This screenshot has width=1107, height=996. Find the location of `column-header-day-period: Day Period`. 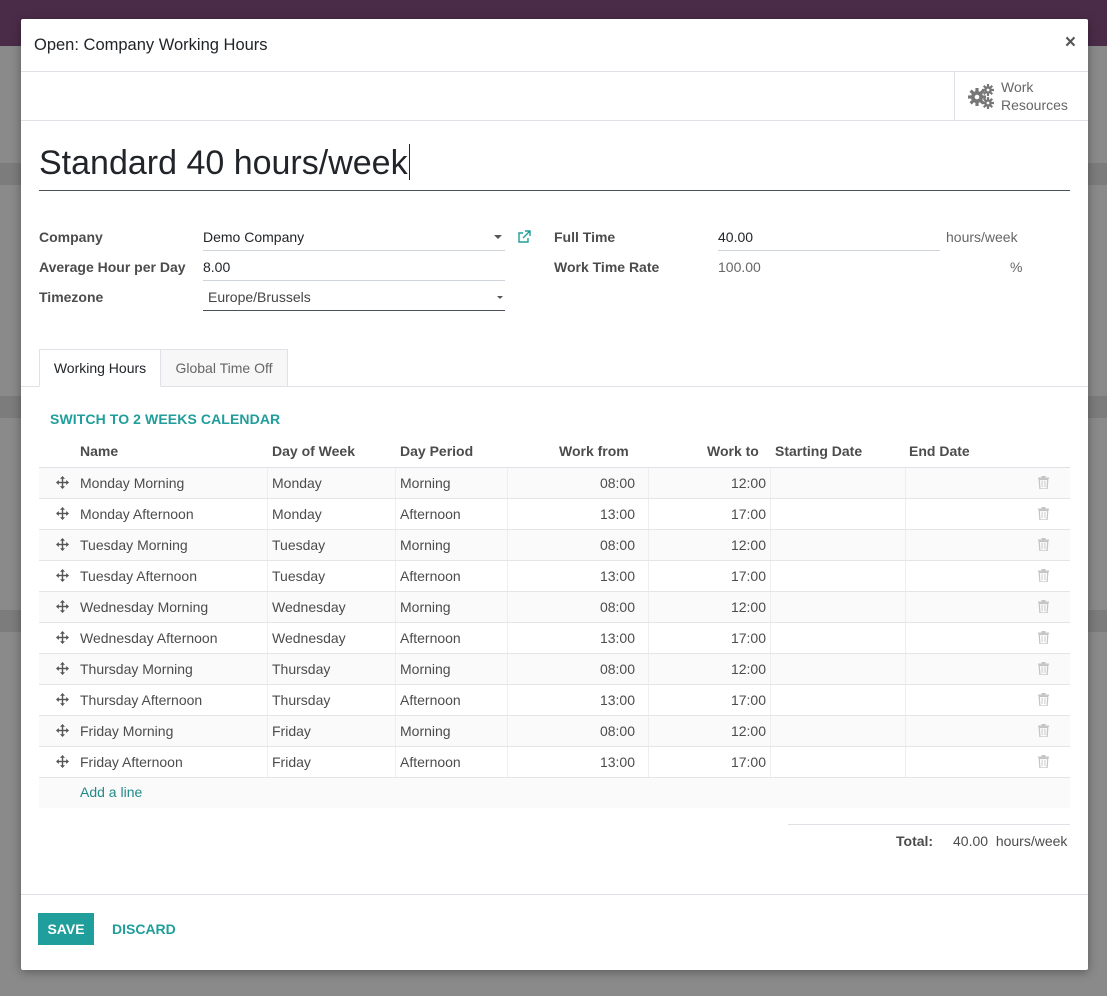

column-header-day-period: Day Period is located at coordinates (436, 451).